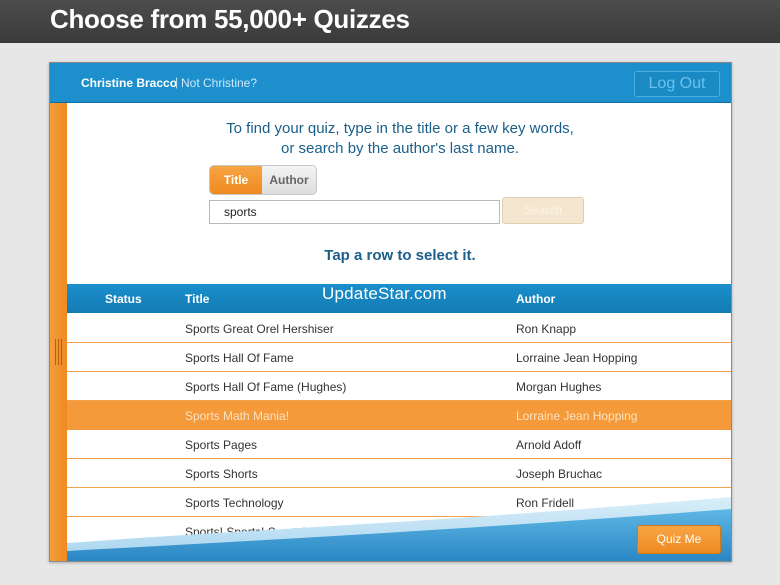 The height and width of the screenshot is (585, 780). What do you see at coordinates (399, 415) in the screenshot?
I see `table-row-selected: Sports Math Mania! Lorraine Jean Hopping` at bounding box center [399, 415].